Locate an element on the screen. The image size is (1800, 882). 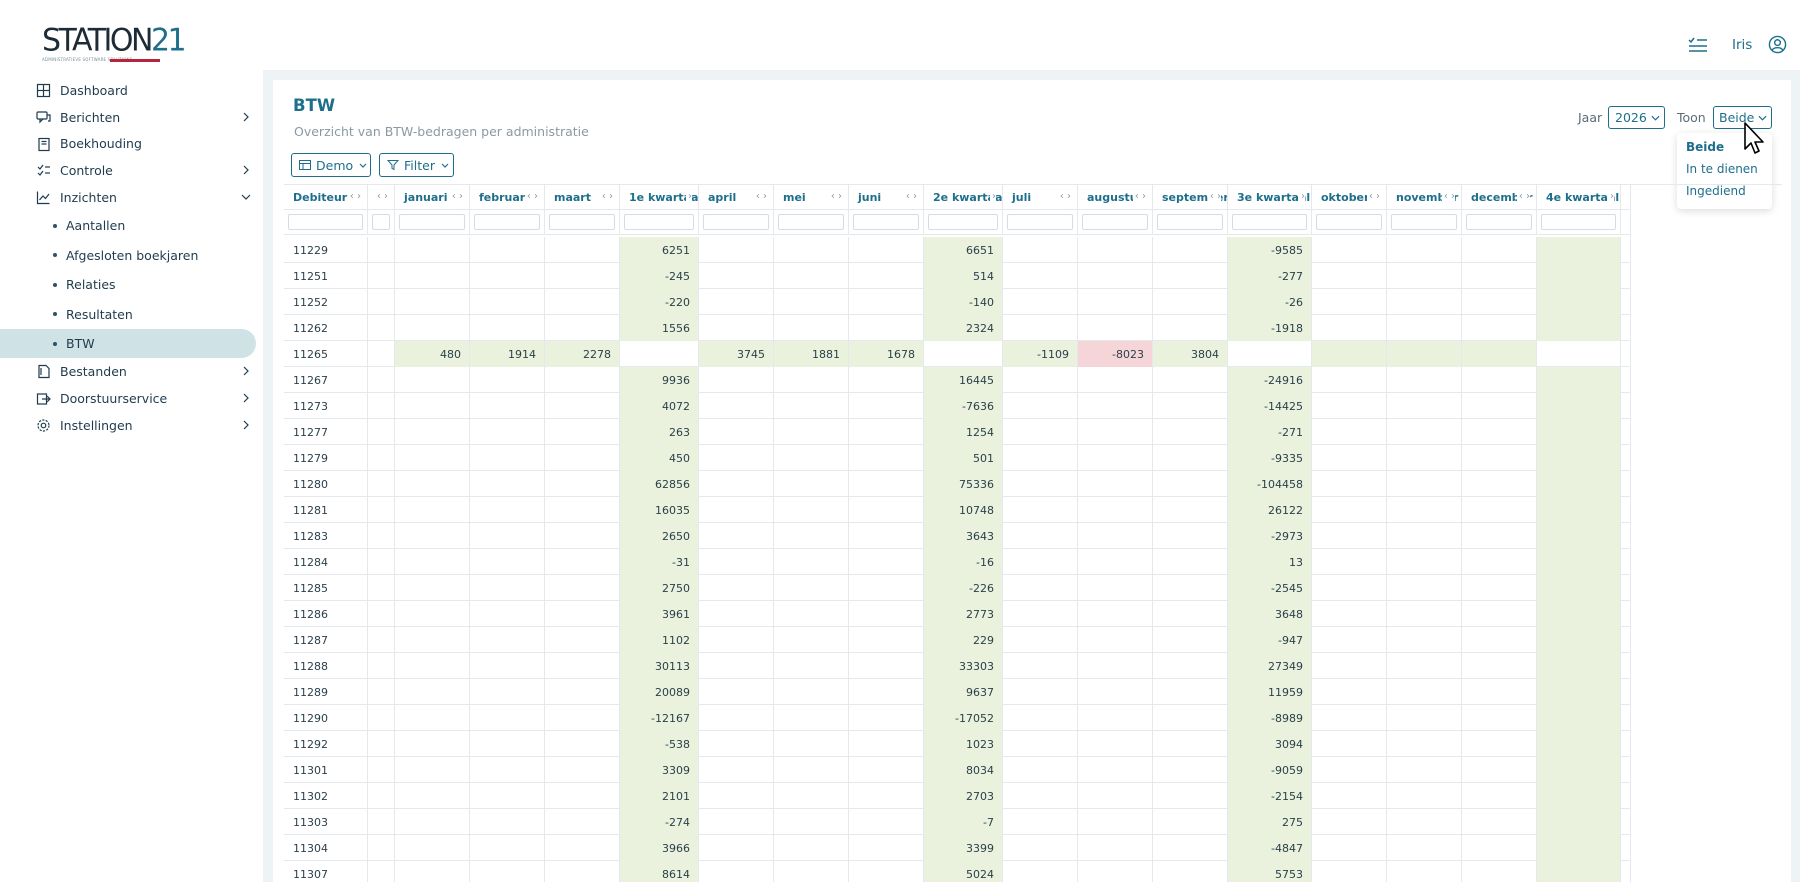
table-row: 11277 263 1254 -271 is located at coordinates (957, 432).